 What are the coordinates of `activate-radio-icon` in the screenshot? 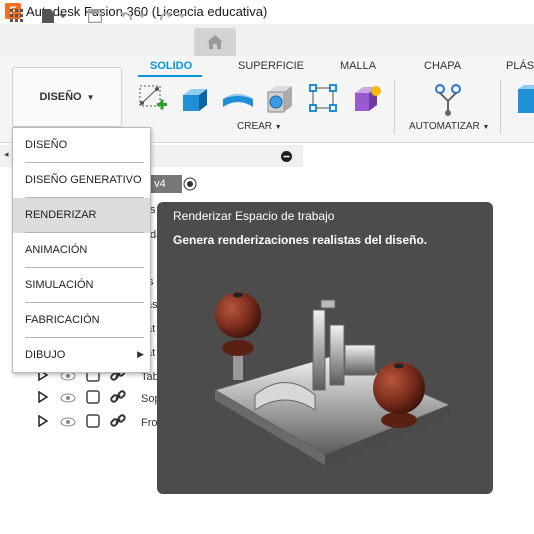 It's located at (190, 184).